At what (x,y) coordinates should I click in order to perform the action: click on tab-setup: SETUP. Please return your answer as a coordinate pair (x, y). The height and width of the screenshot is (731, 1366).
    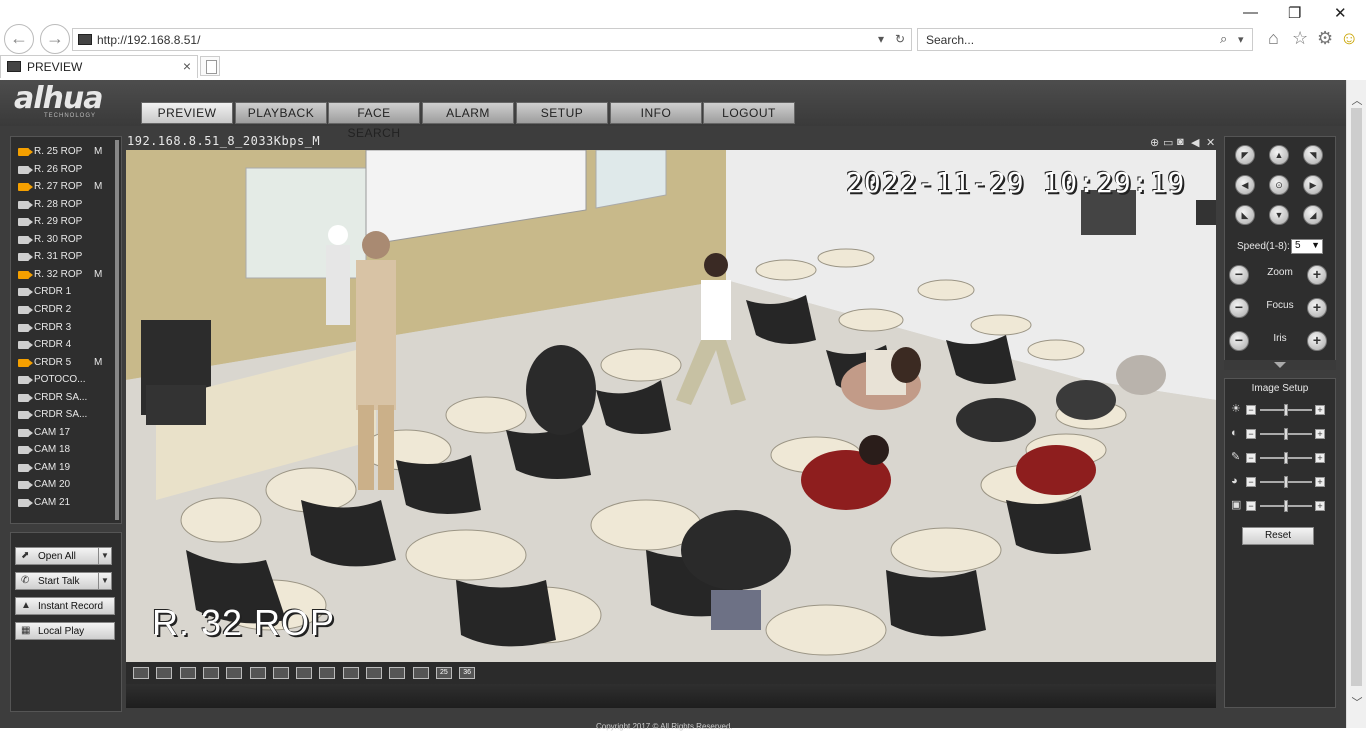
    Looking at the image, I should click on (562, 113).